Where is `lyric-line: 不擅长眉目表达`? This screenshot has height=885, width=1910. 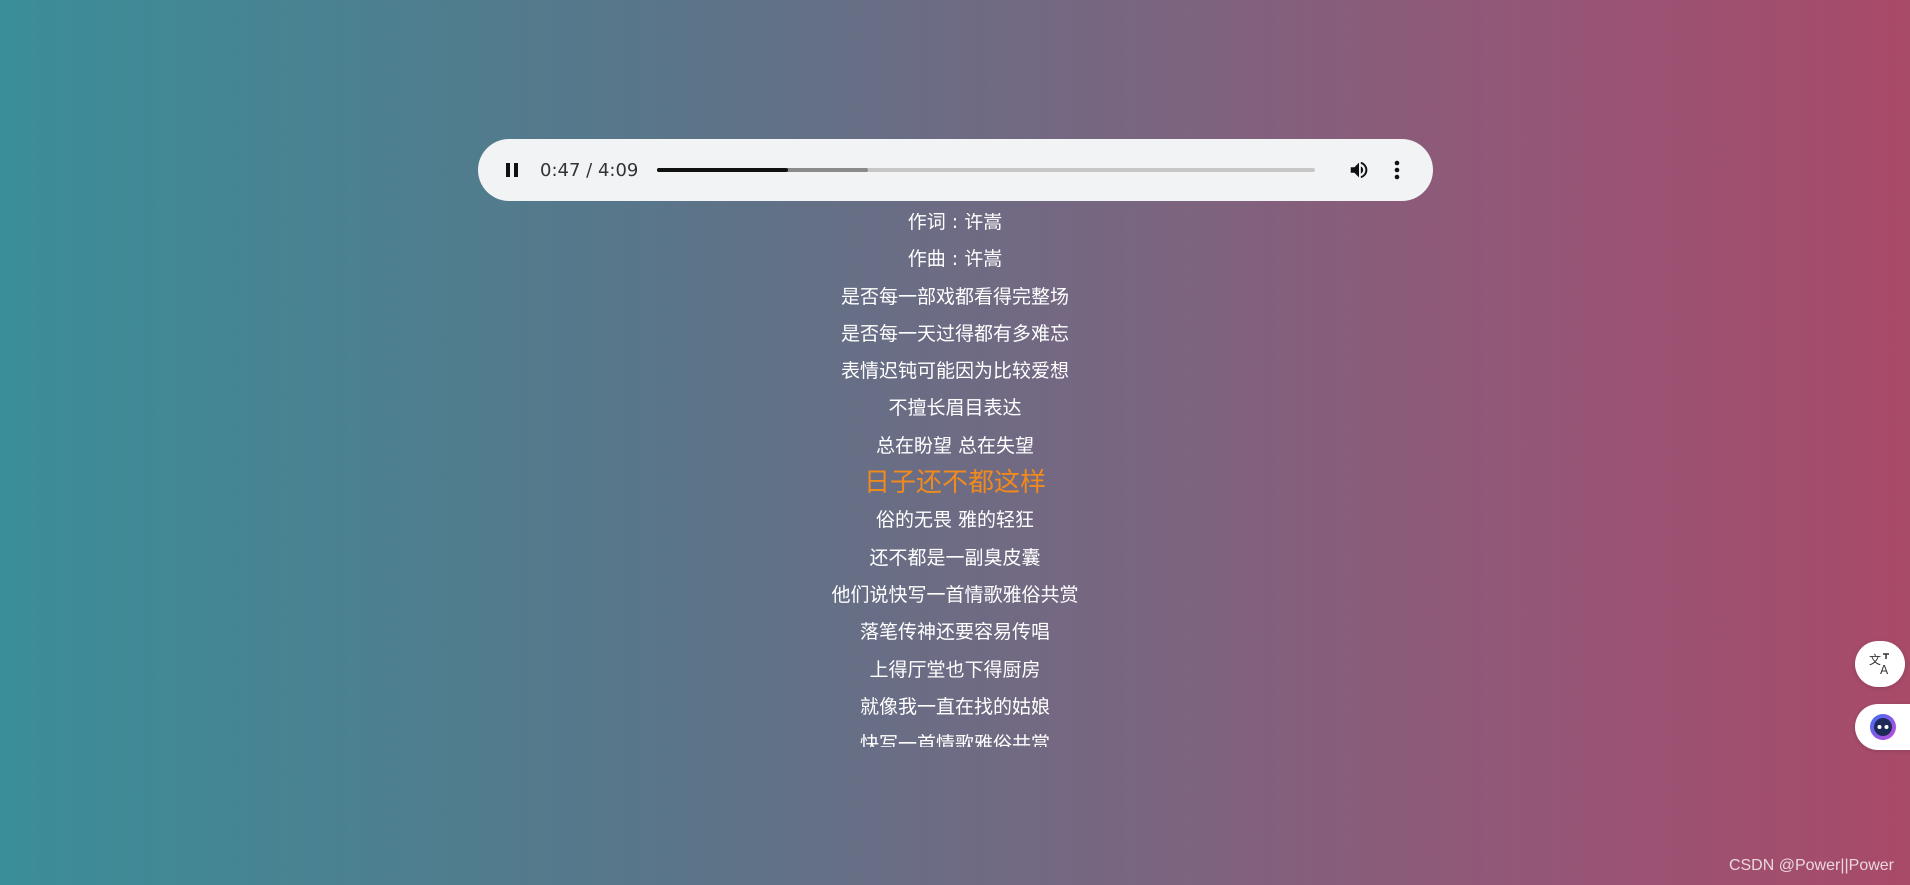 lyric-line: 不擅长眉目表达 is located at coordinates (955, 408).